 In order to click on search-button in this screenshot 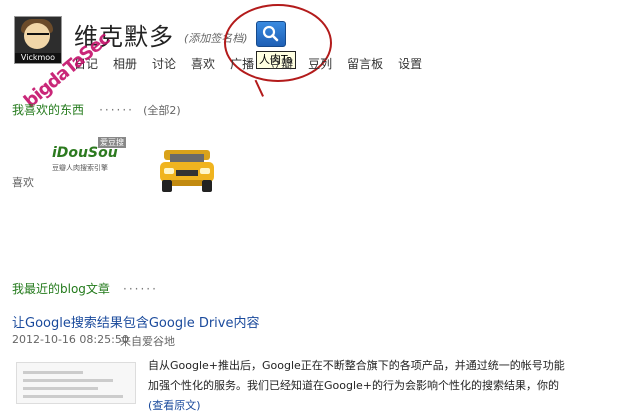, I will do `click(271, 34)`.